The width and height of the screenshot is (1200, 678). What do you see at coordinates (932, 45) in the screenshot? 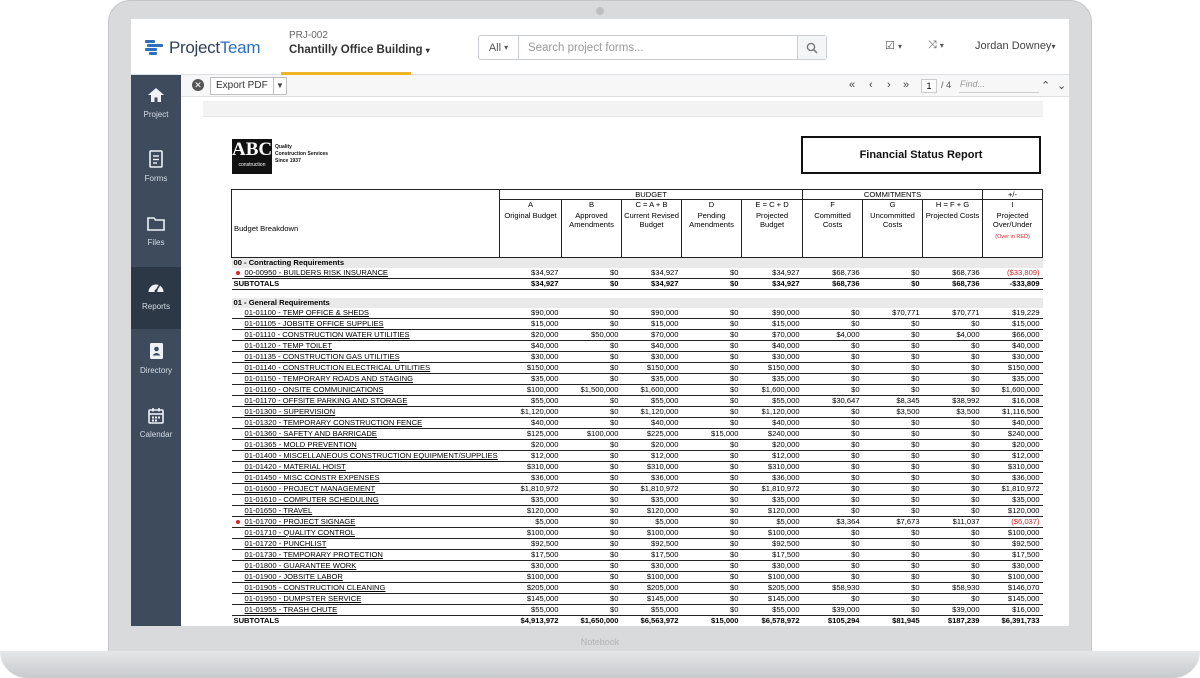
I see `shuffle-icon: ⤨` at bounding box center [932, 45].